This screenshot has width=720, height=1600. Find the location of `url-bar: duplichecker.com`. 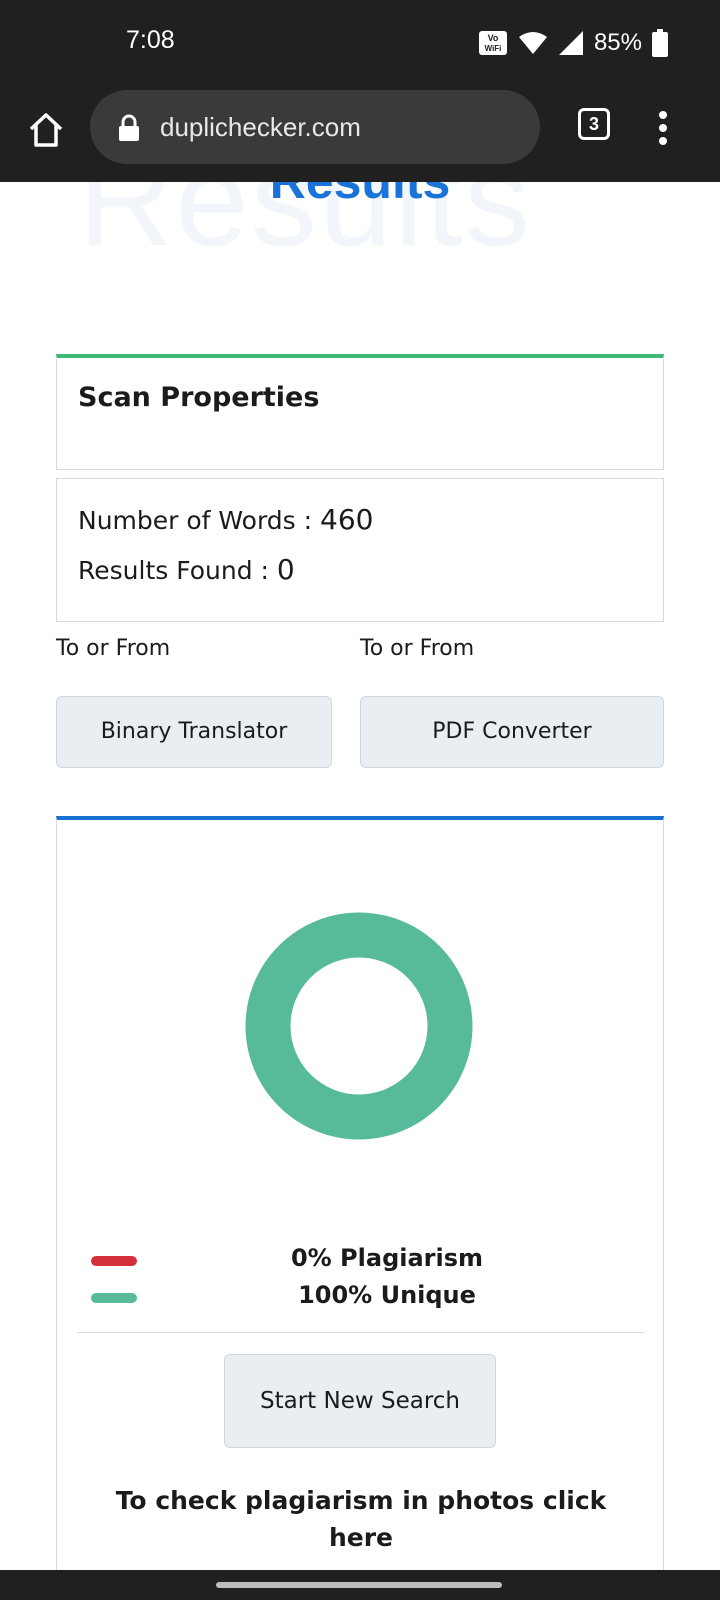

url-bar: duplichecker.com is located at coordinates (315, 127).